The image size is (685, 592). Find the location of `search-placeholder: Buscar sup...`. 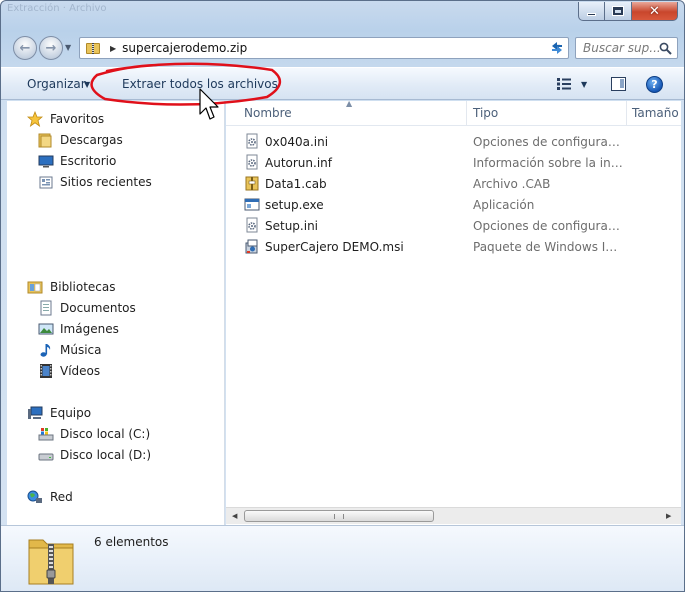

search-placeholder: Buscar sup... is located at coordinates (622, 48).